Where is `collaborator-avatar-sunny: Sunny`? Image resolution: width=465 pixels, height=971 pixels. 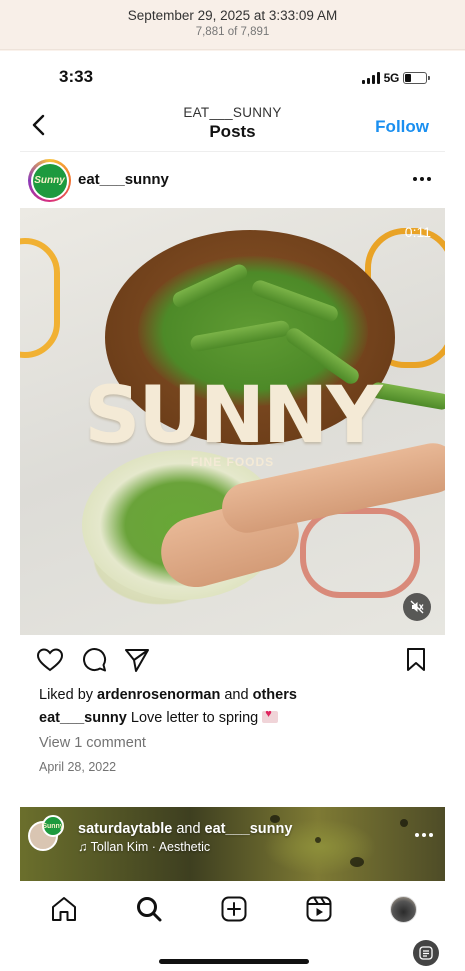
collaborator-avatar-sunny: Sunny is located at coordinates (53, 826).